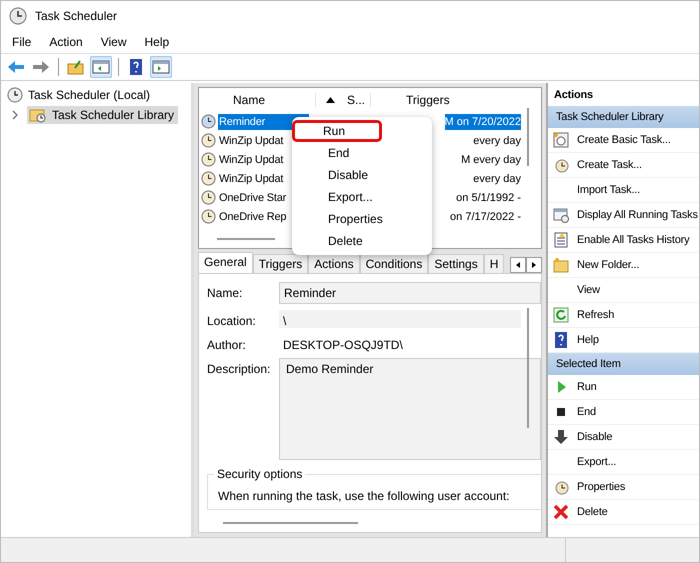 Image resolution: width=700 pixels, height=563 pixels. What do you see at coordinates (410, 409) in the screenshot?
I see `description-field: Demo Reminder` at bounding box center [410, 409].